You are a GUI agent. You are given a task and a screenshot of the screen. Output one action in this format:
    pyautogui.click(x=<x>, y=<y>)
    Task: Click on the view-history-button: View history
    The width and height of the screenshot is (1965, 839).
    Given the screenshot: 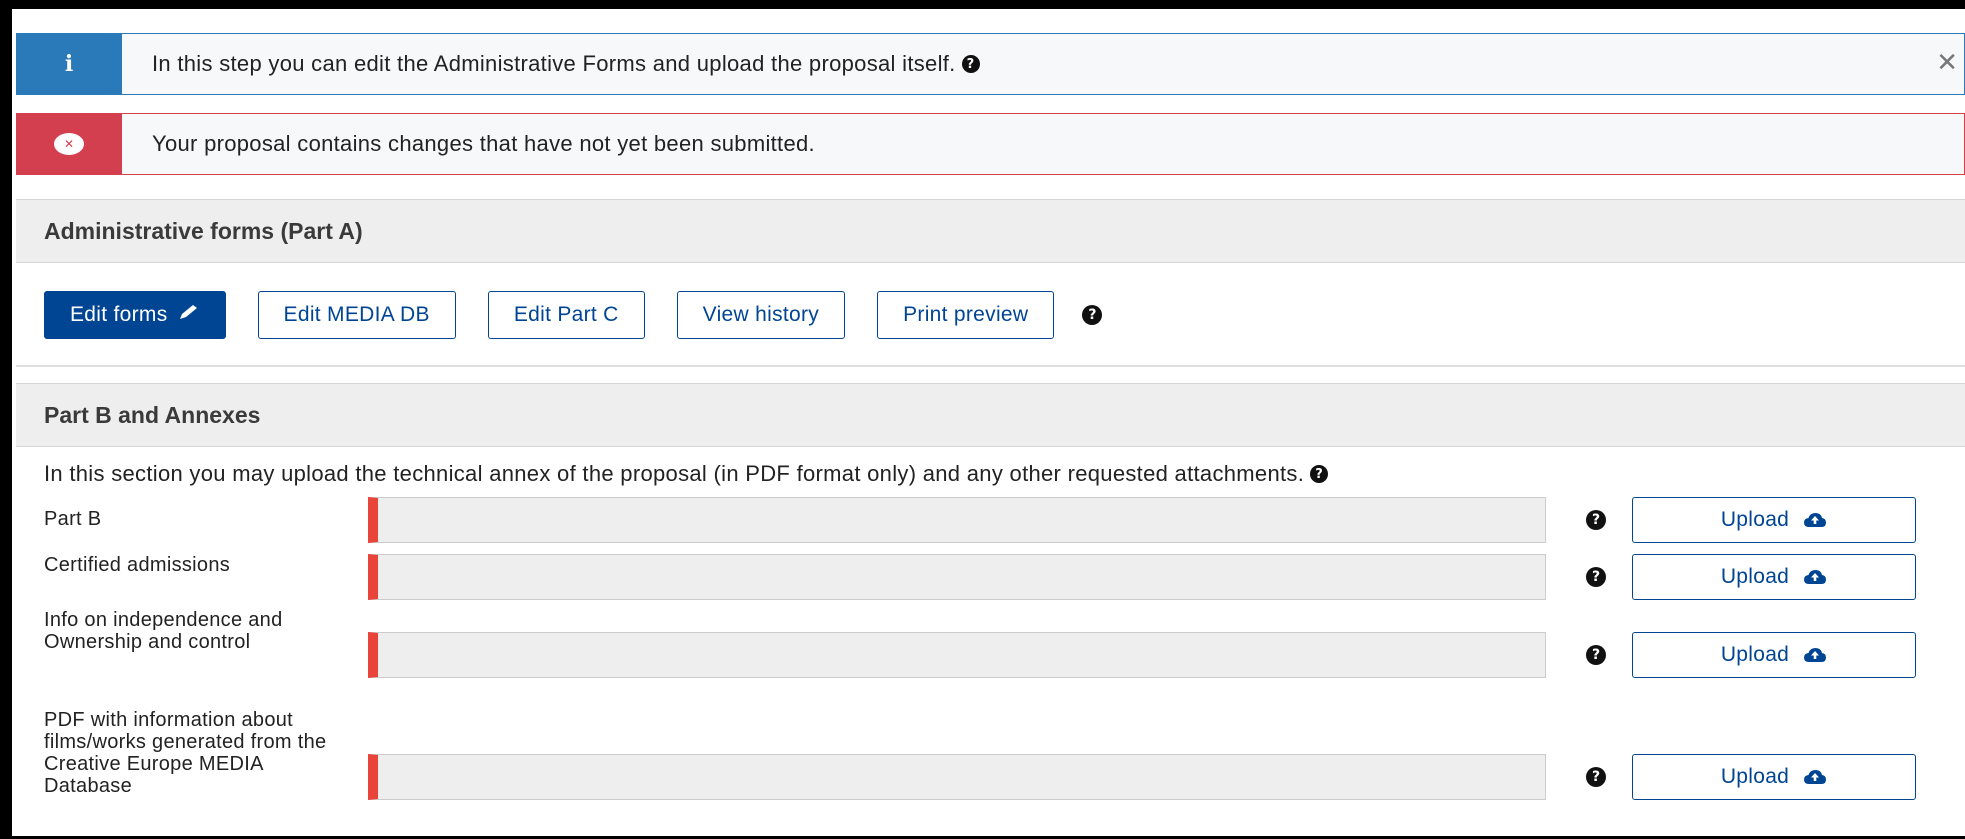 What is the action you would take?
    pyautogui.click(x=761, y=315)
    